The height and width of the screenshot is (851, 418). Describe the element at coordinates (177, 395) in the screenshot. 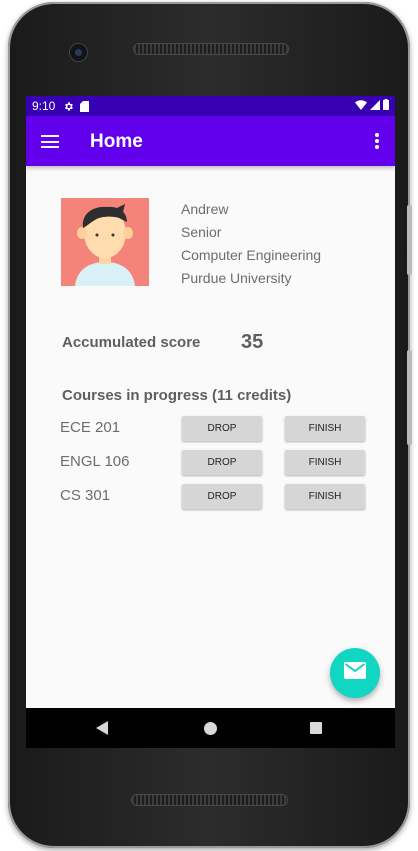

I see `courses-heading: Courses in progress (11 credits)` at that location.